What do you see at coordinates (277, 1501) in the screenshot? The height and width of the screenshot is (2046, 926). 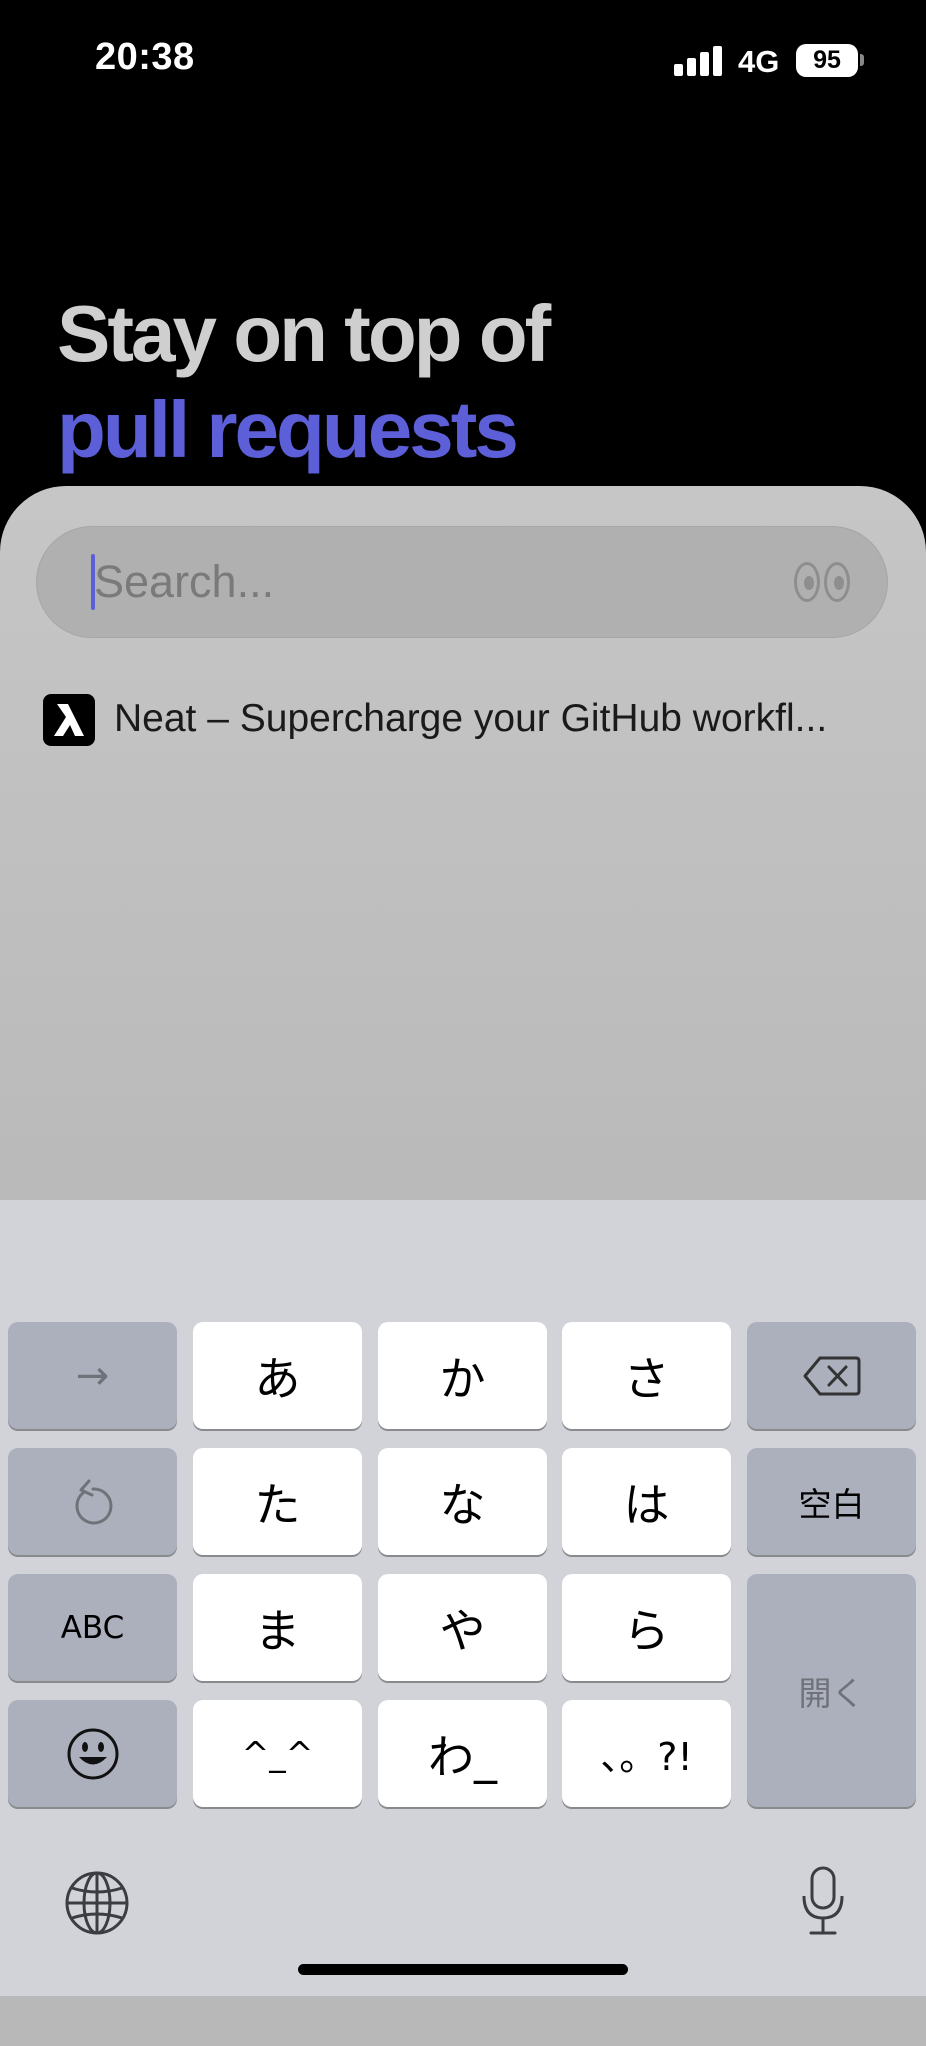 I see `key-ta: た` at bounding box center [277, 1501].